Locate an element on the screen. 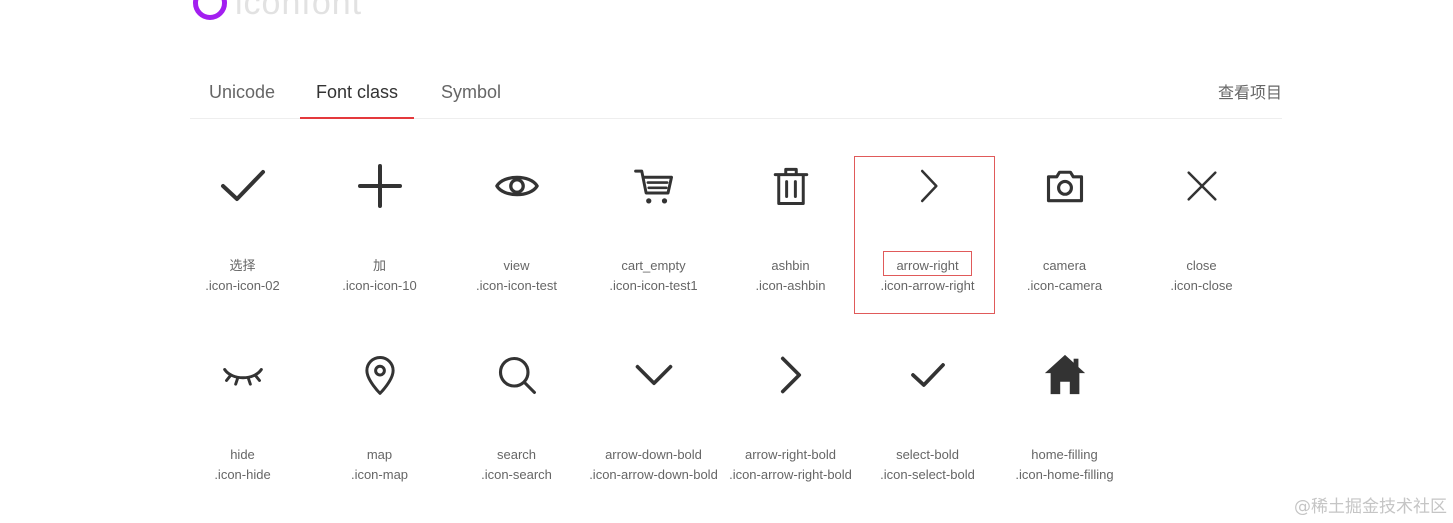 The width and height of the screenshot is (1453, 523). icon-card: arrow-right-bold .icon-arrow-right-bold is located at coordinates (790, 430).